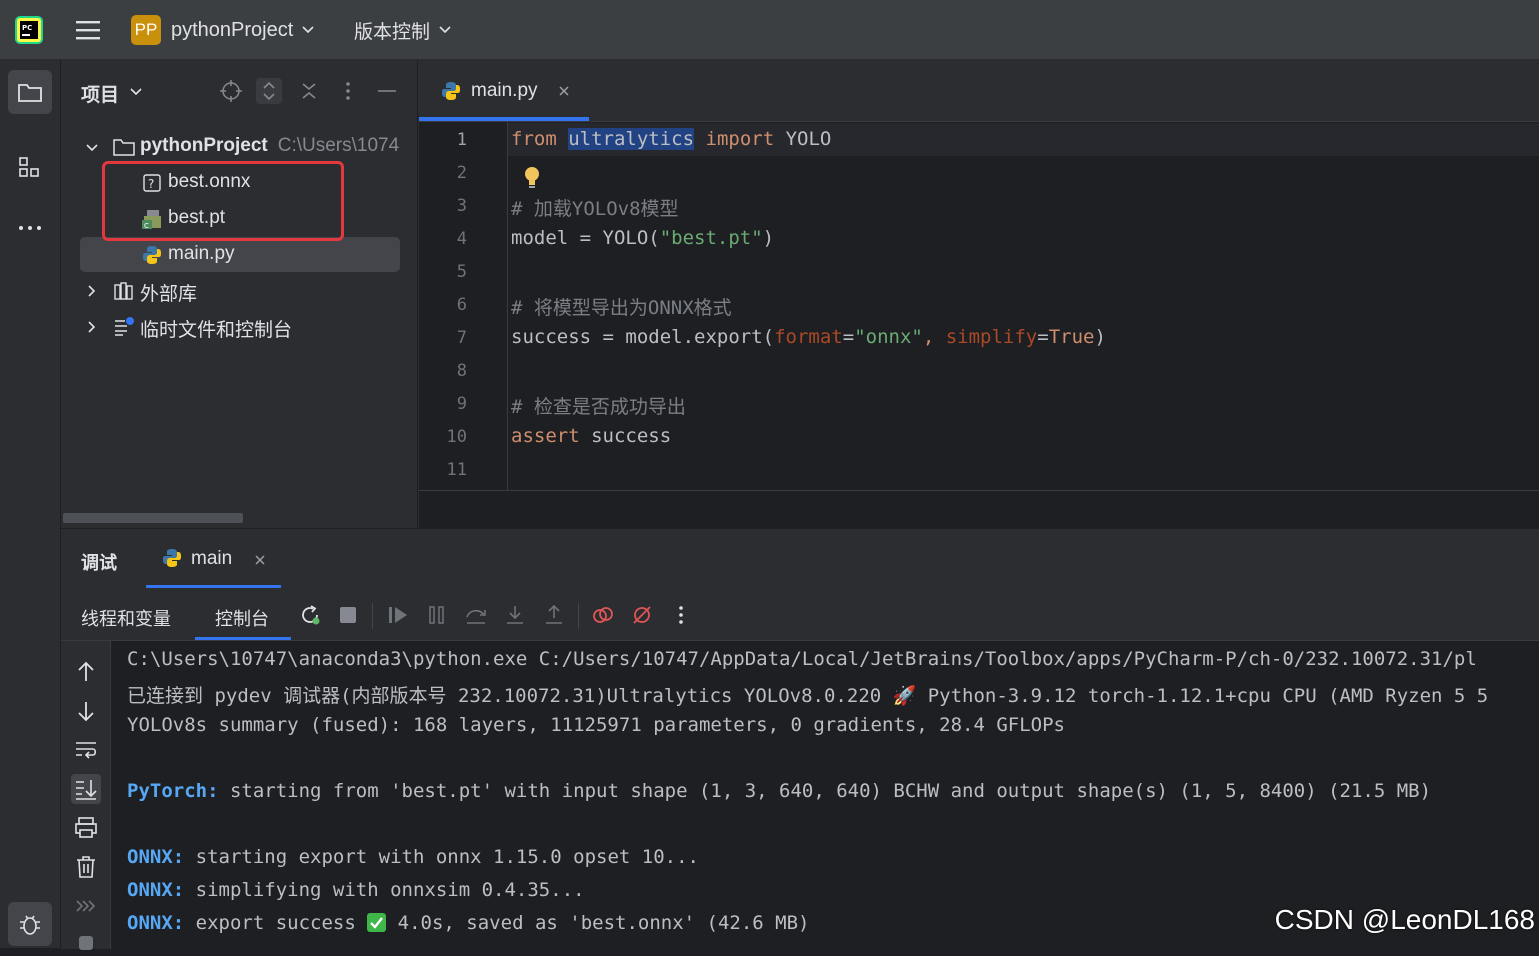 The width and height of the screenshot is (1539, 956). What do you see at coordinates (86, 867) in the screenshot?
I see `trash-icon` at bounding box center [86, 867].